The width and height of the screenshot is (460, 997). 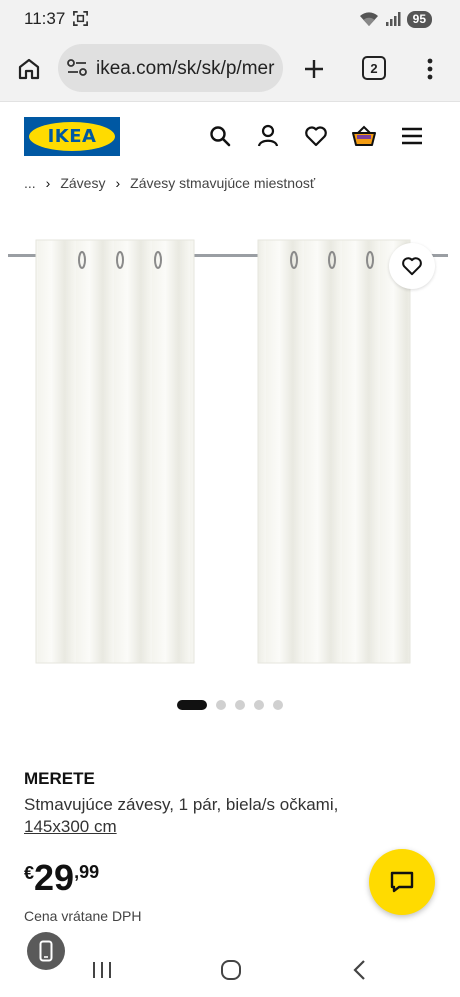 What do you see at coordinates (419, 19) in the screenshot?
I see `battery-level: 95` at bounding box center [419, 19].